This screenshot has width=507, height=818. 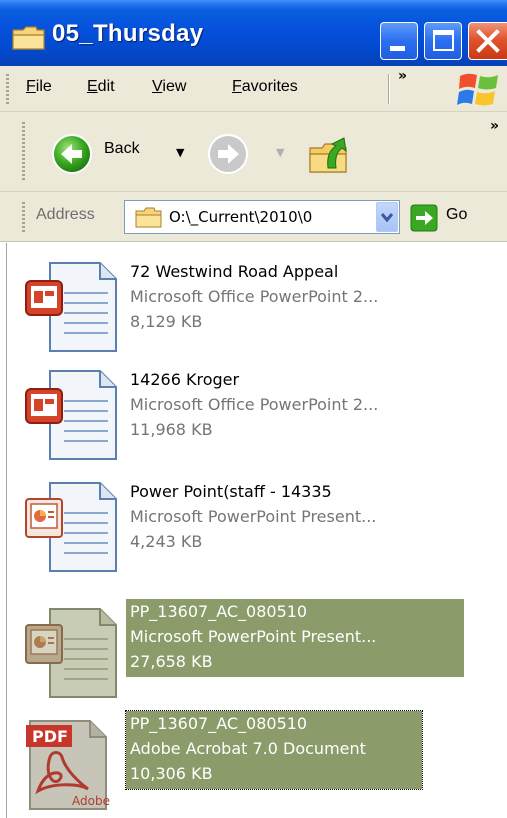 I want to click on file-size: 27,658 KB, so click(x=171, y=661).